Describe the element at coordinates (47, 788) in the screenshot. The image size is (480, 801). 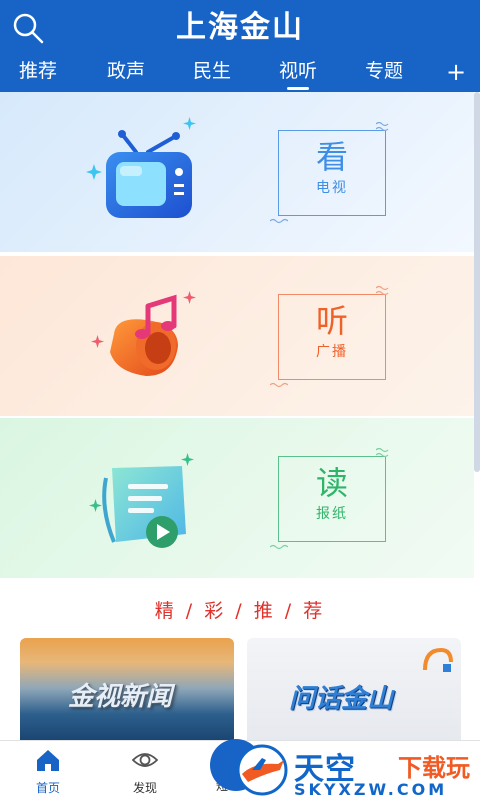
I see `nav-home-label: 首页` at that location.